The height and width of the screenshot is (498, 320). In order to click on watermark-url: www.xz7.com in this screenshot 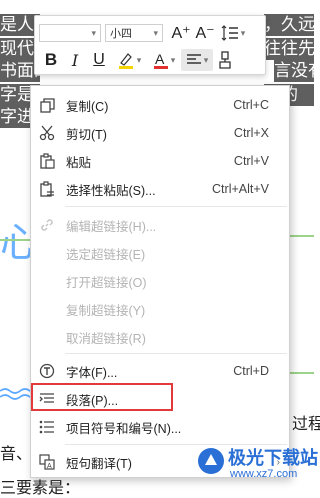, I will do `click(264, 474)`.